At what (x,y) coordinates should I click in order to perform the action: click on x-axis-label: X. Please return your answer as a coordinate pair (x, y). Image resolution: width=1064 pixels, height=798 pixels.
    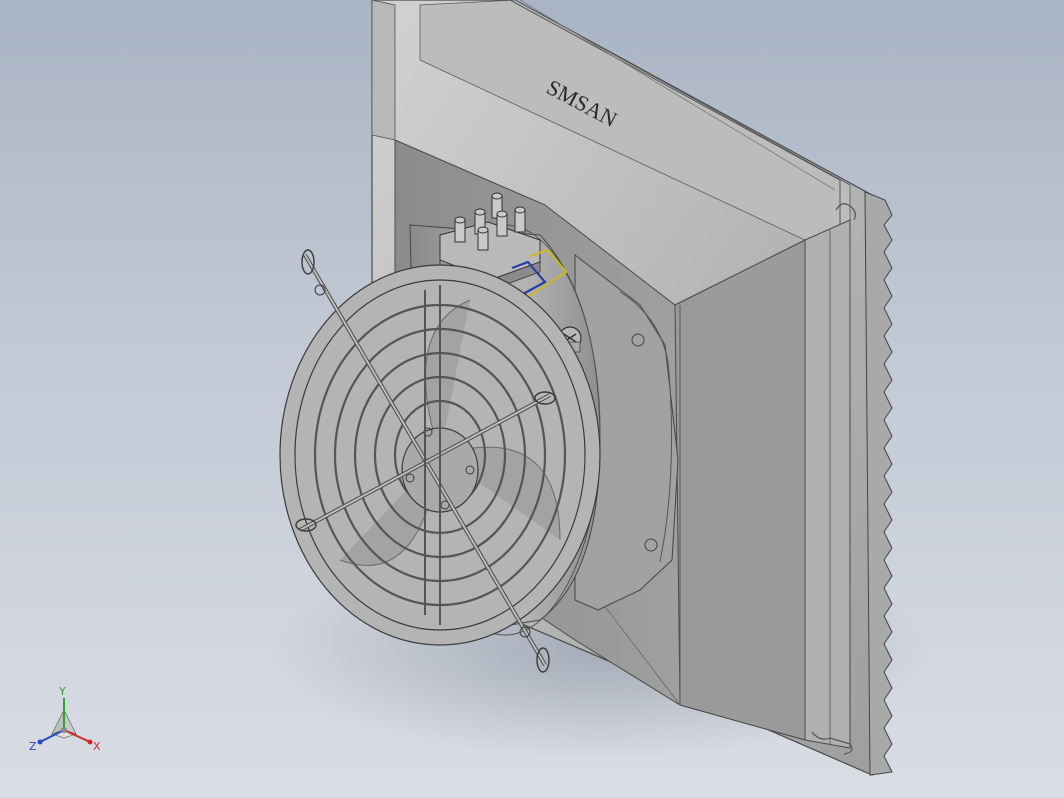
    Looking at the image, I should click on (97, 746).